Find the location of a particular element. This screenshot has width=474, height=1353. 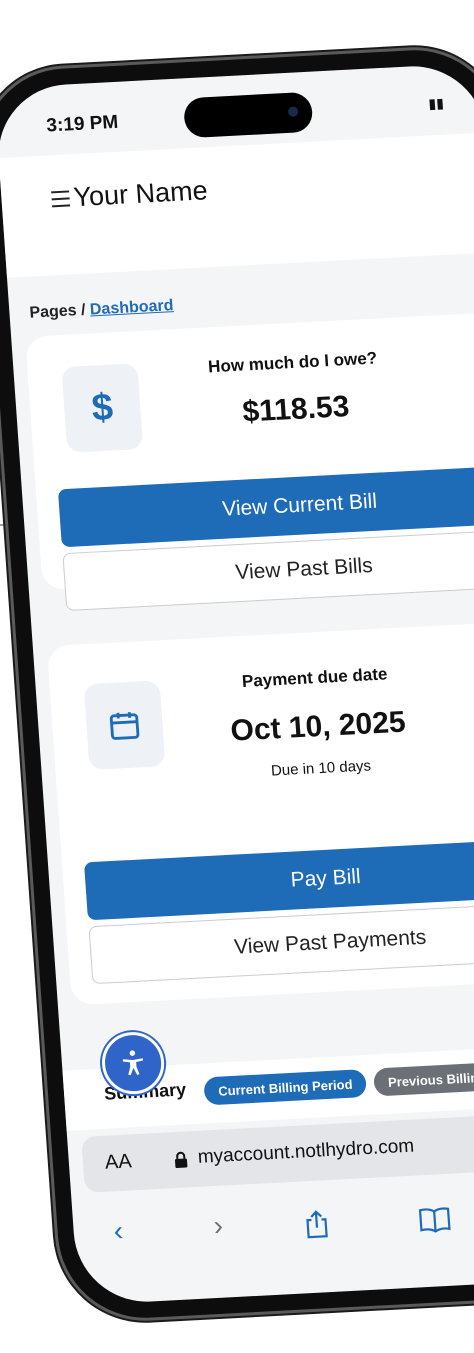

calendar-icon is located at coordinates (124, 726).